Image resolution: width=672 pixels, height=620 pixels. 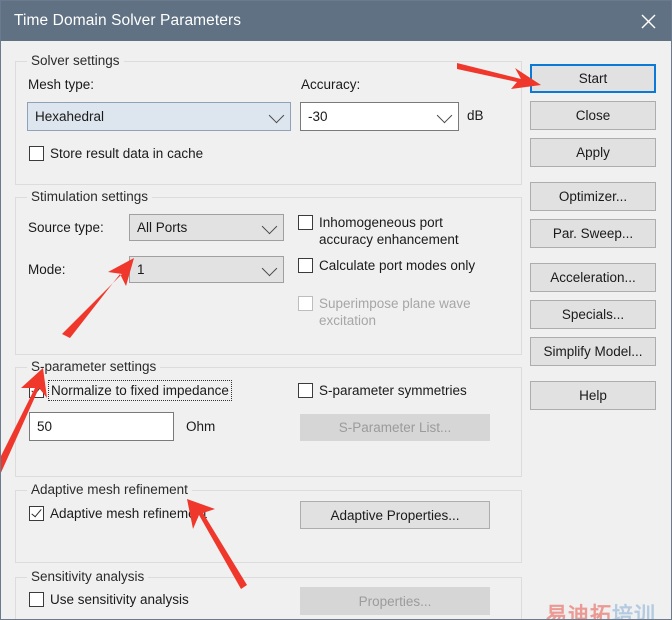 I want to click on start-button-label: Start, so click(x=593, y=78).